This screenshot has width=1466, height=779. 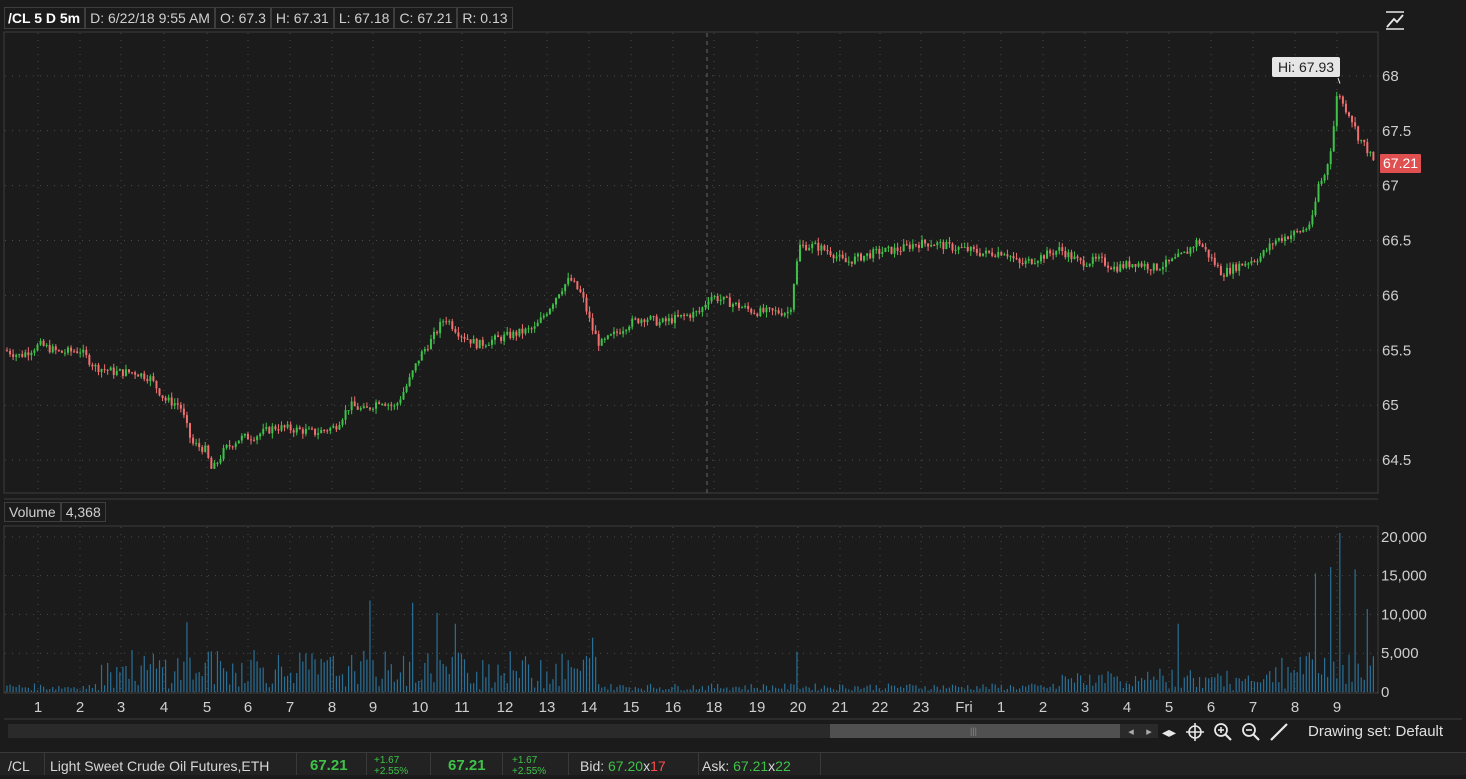 I want to click on quote-change-block-2: +1.67 +2.55%, so click(x=538, y=765).